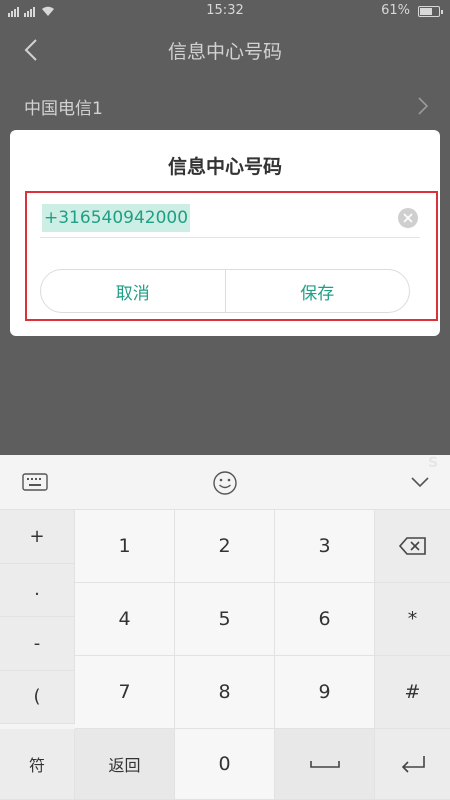  I want to click on key-9: 9, so click(325, 692).